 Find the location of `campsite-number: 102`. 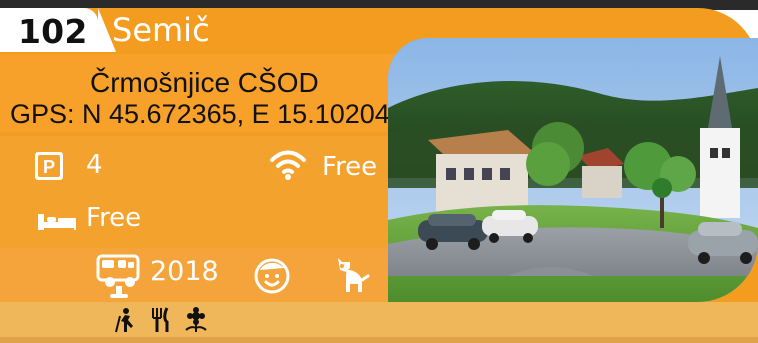

campsite-number: 102 is located at coordinates (53, 31).